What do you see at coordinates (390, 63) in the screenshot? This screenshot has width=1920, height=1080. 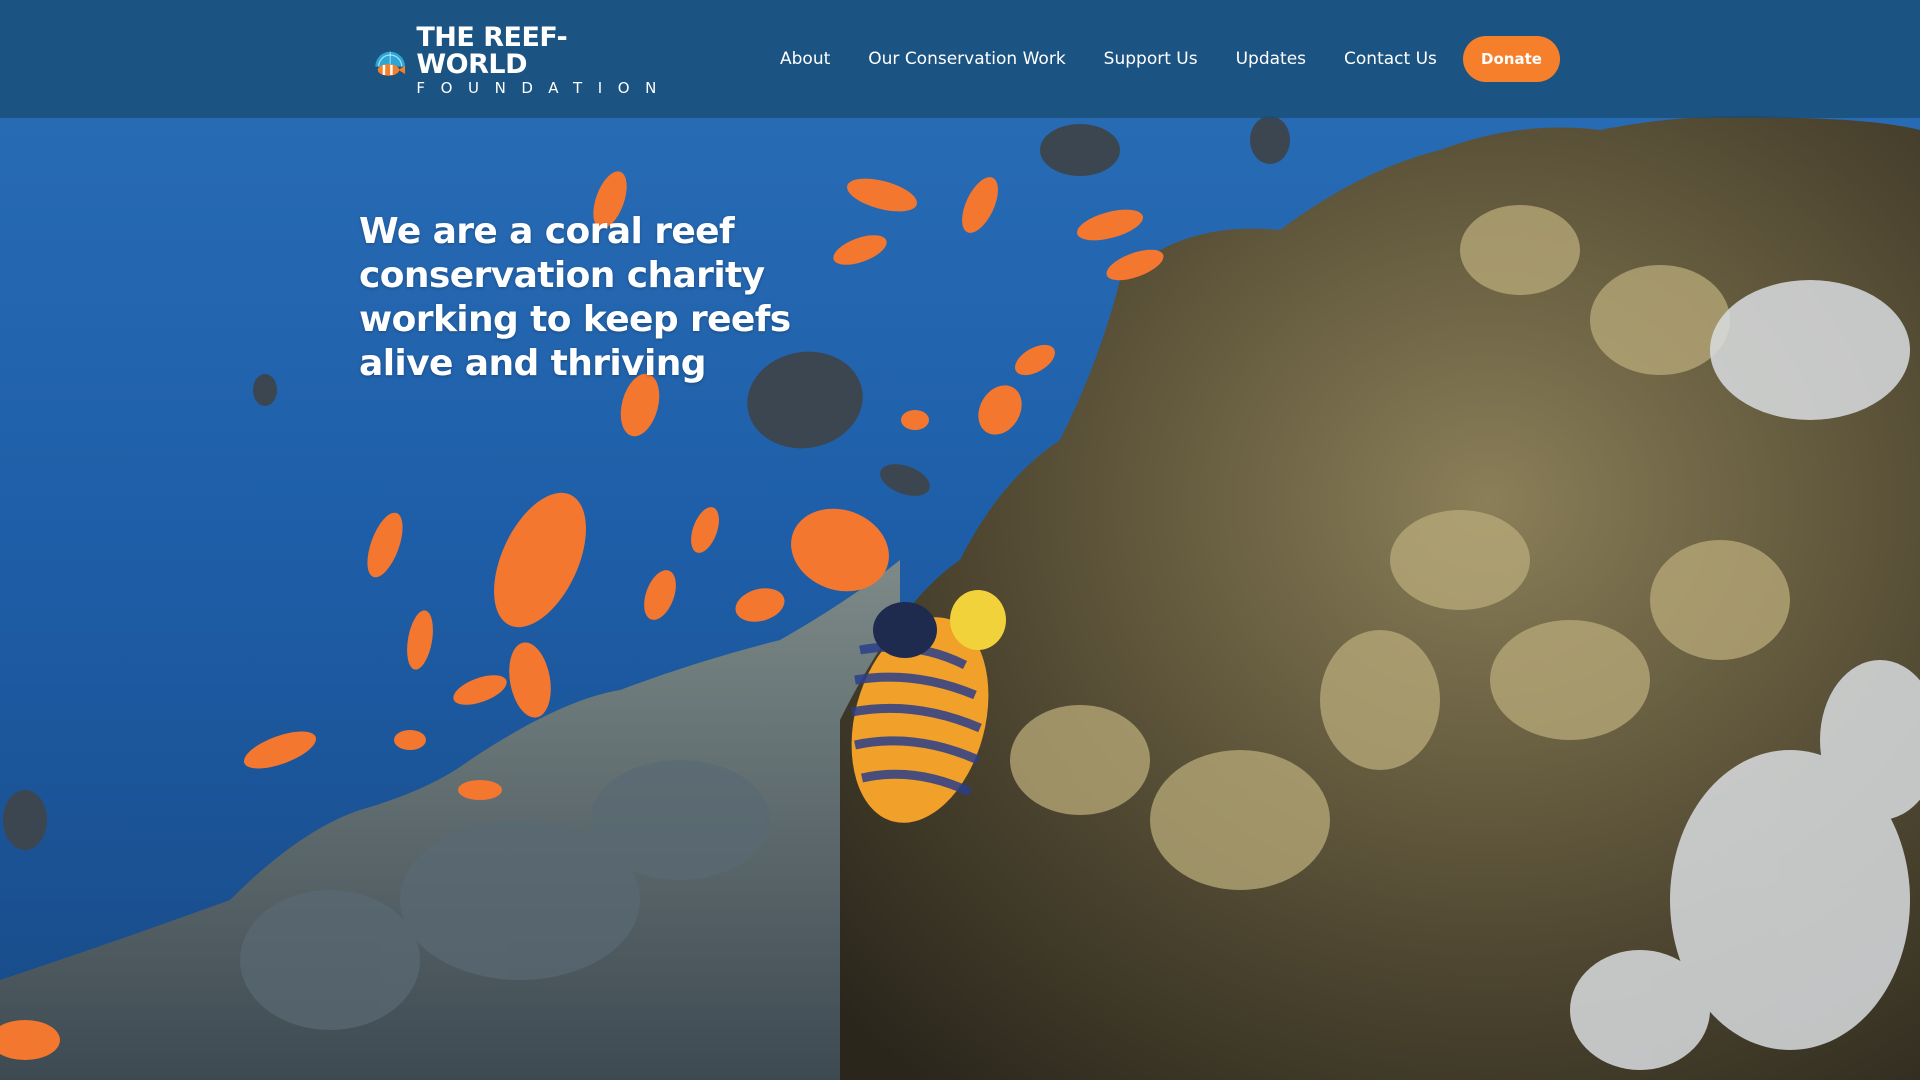 I see `clownfish-globe-icon` at bounding box center [390, 63].